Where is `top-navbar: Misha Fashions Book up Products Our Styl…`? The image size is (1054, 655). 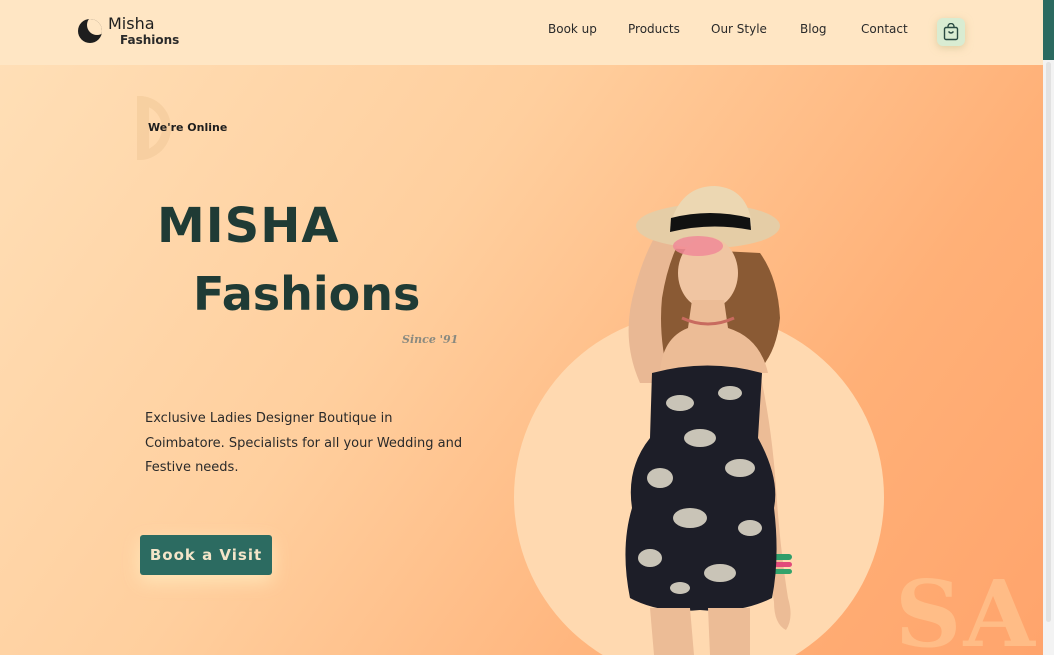 top-navbar: Misha Fashions Book up Products Our Styl… is located at coordinates (521, 32).